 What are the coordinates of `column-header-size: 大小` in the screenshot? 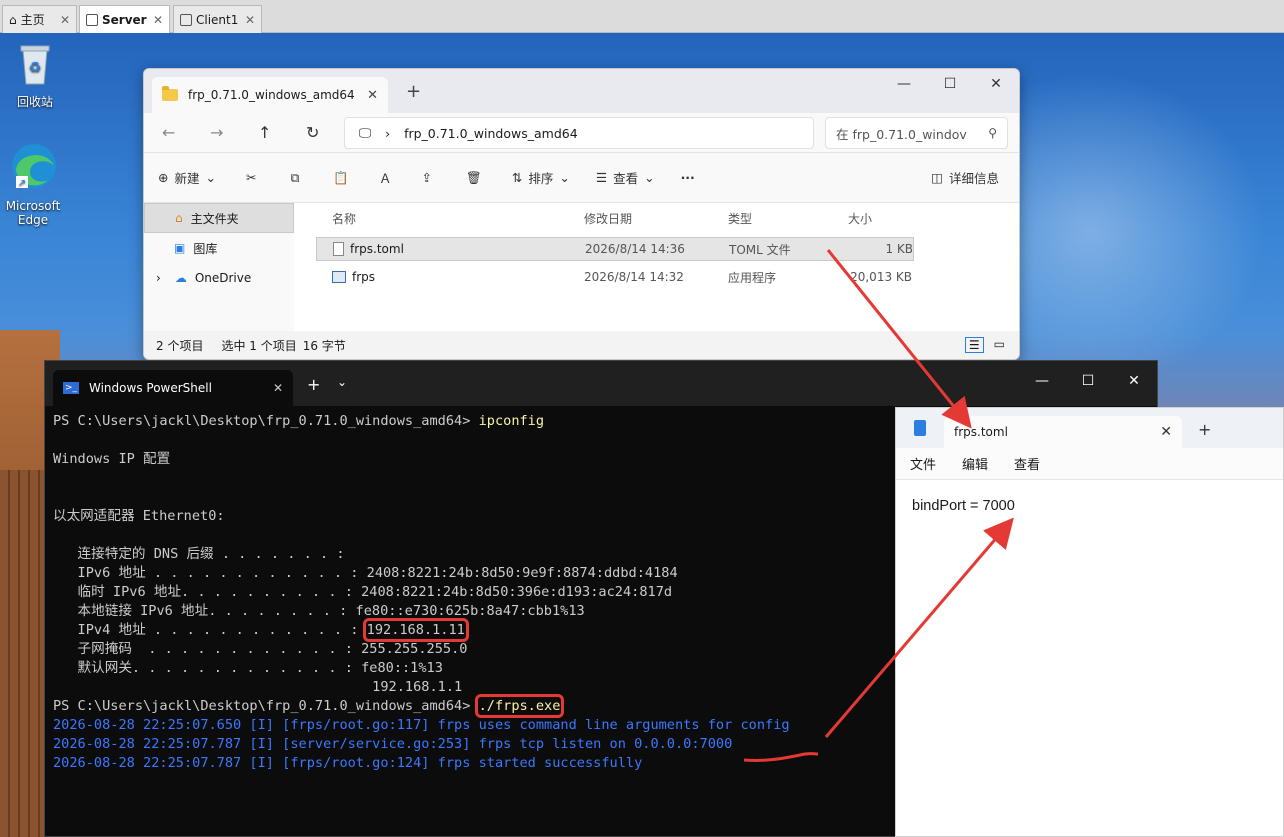 It's located at (876, 218).